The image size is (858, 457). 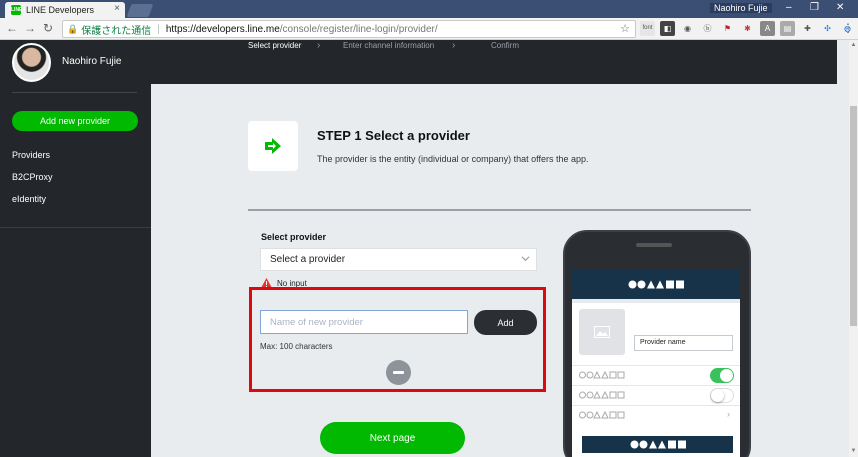 I want to click on picture-icon, so click(x=602, y=332).